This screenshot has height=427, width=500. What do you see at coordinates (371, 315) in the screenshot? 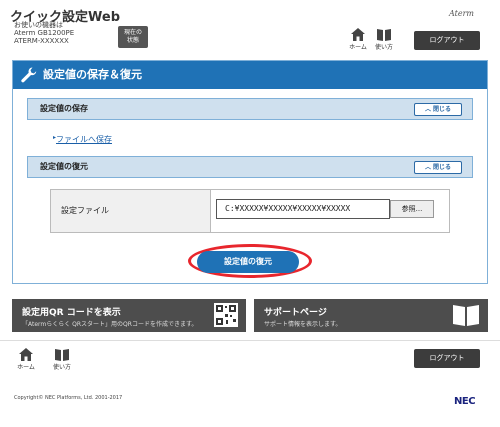
I see `support-page-tile: サポートページ サポート情報を表示します。` at bounding box center [371, 315].